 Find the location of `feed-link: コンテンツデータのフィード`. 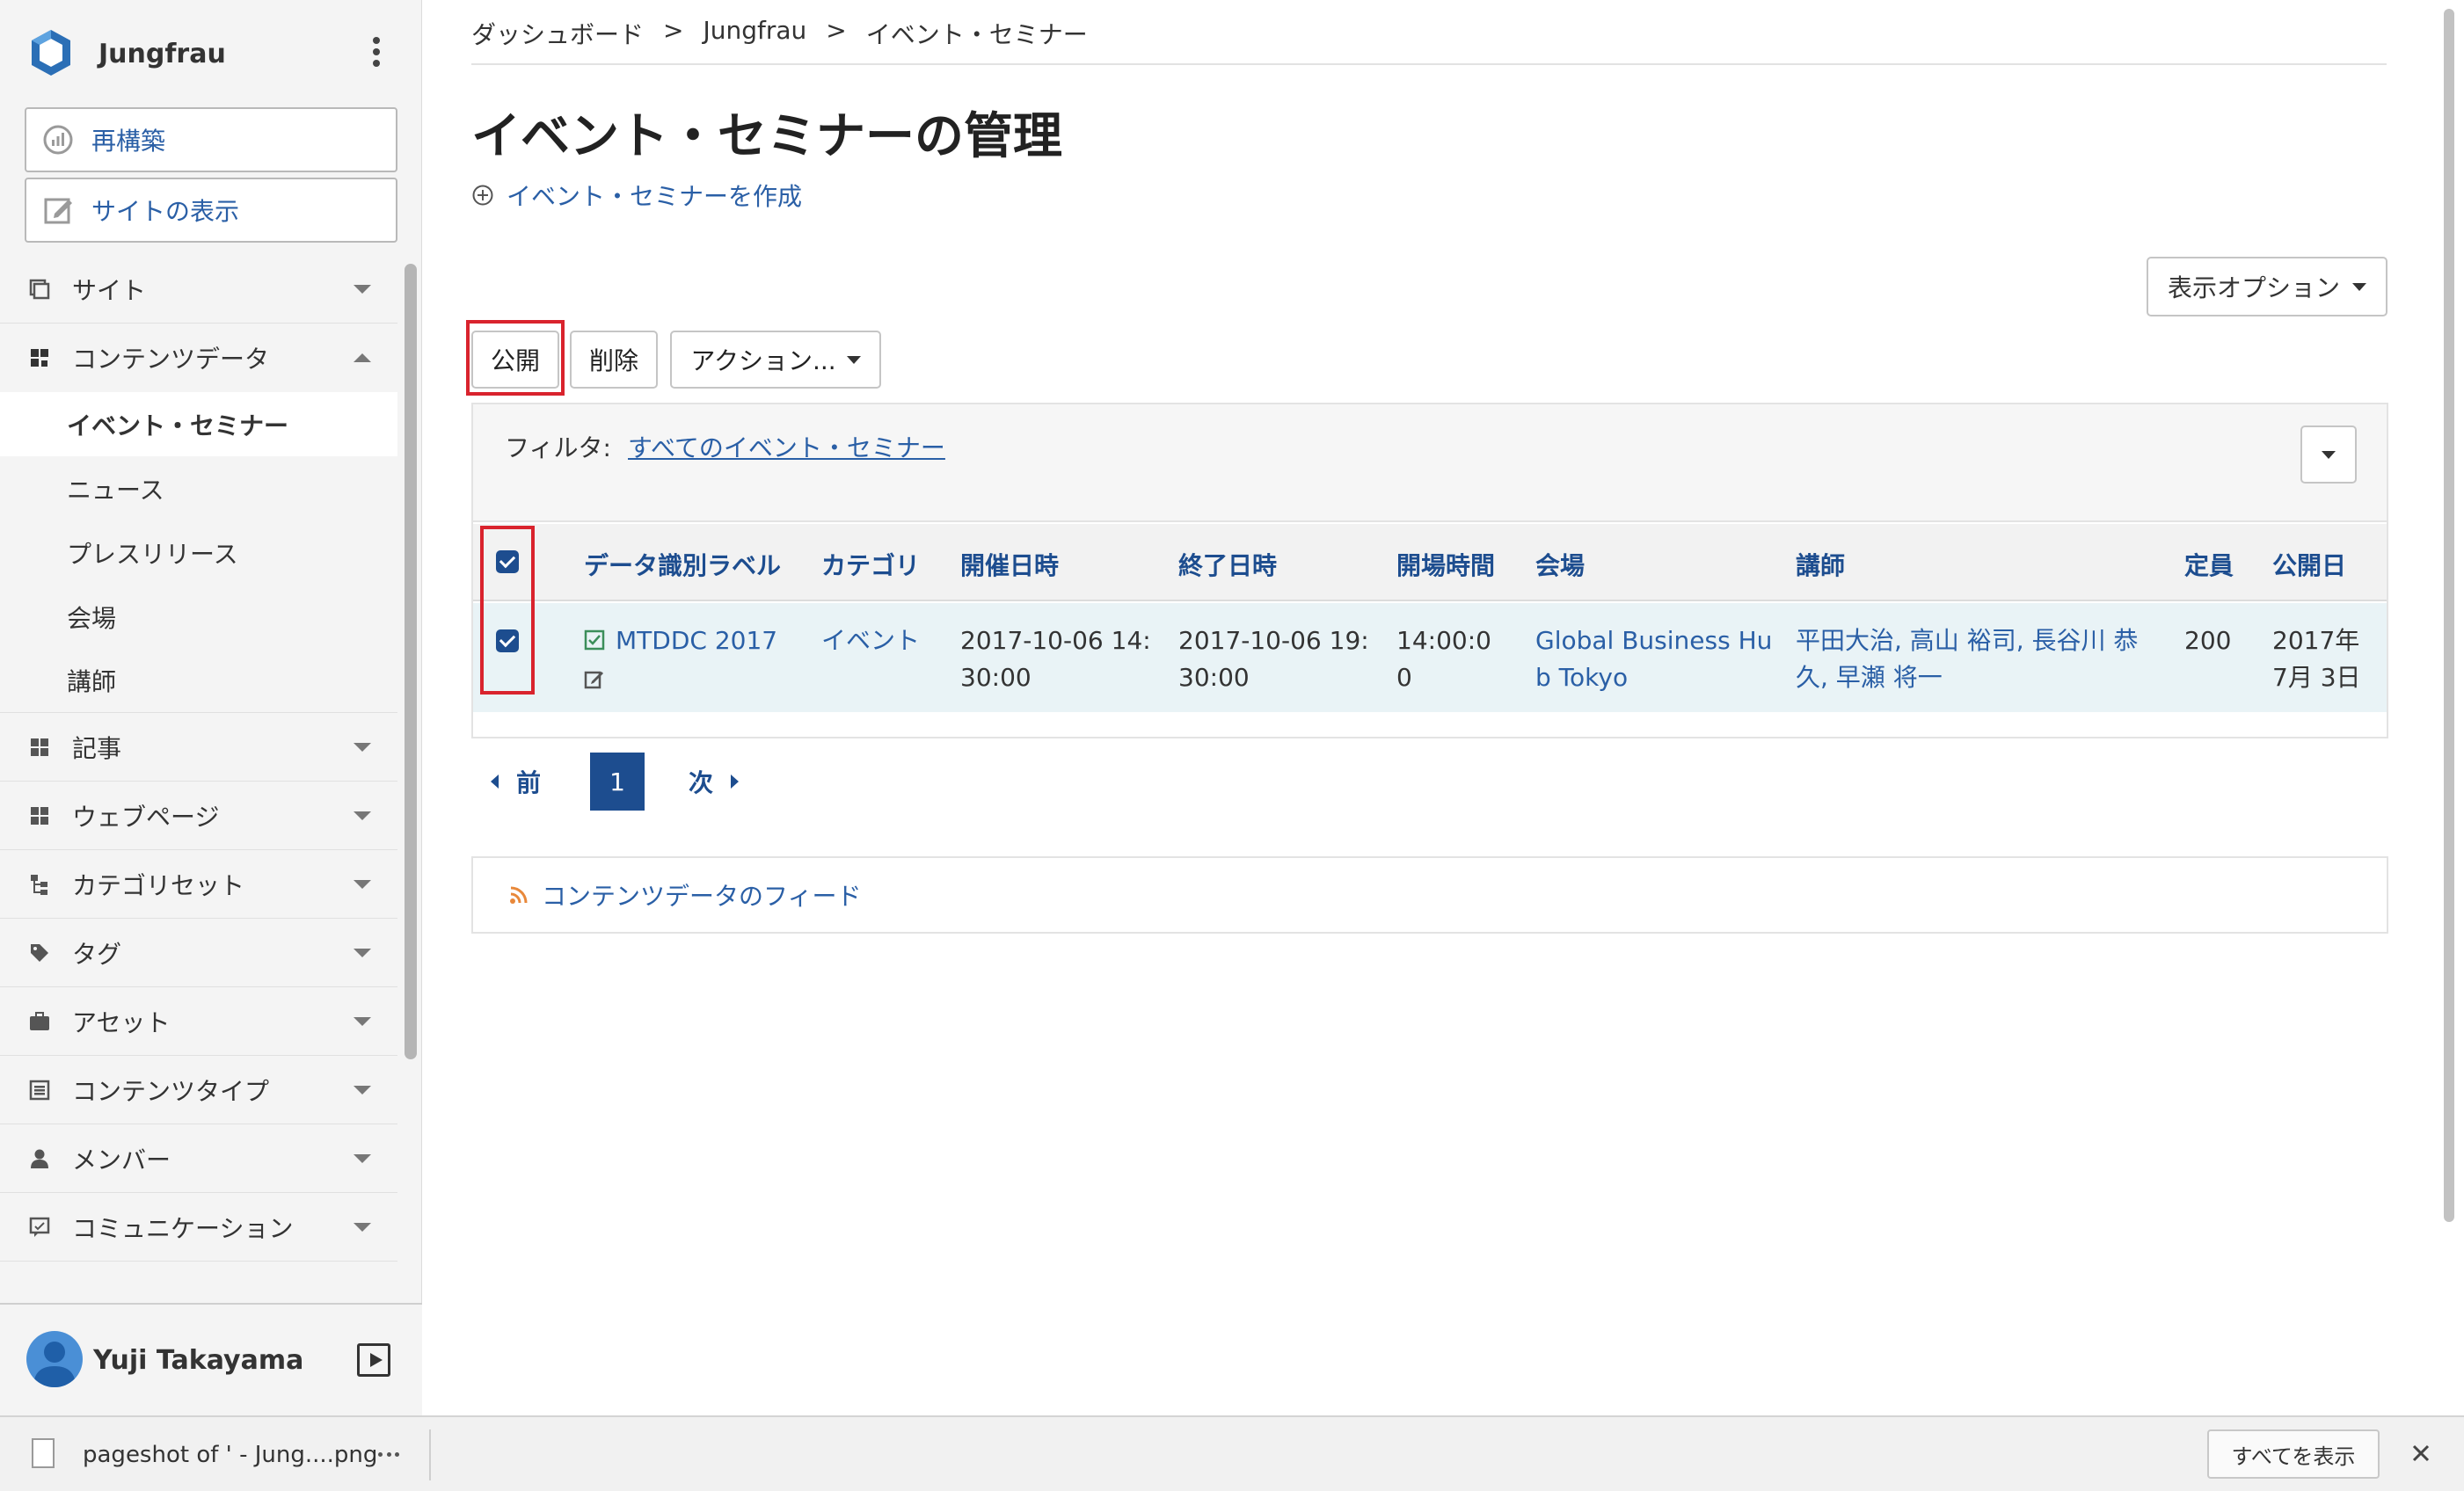

feed-link: コンテンツデータのフィード is located at coordinates (702, 895).